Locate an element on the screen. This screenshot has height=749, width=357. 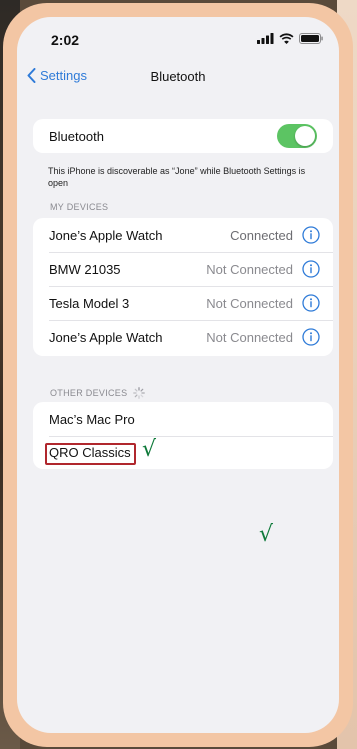
device-name: BMW 21035 is located at coordinates (85, 269).